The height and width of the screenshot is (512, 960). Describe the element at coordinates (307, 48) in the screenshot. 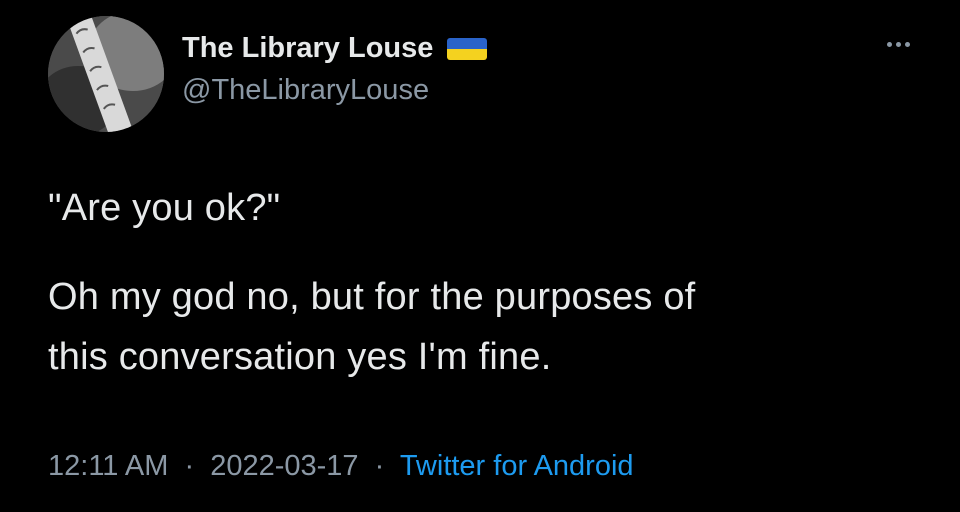

I see `display-name-text: The Library Louse` at that location.